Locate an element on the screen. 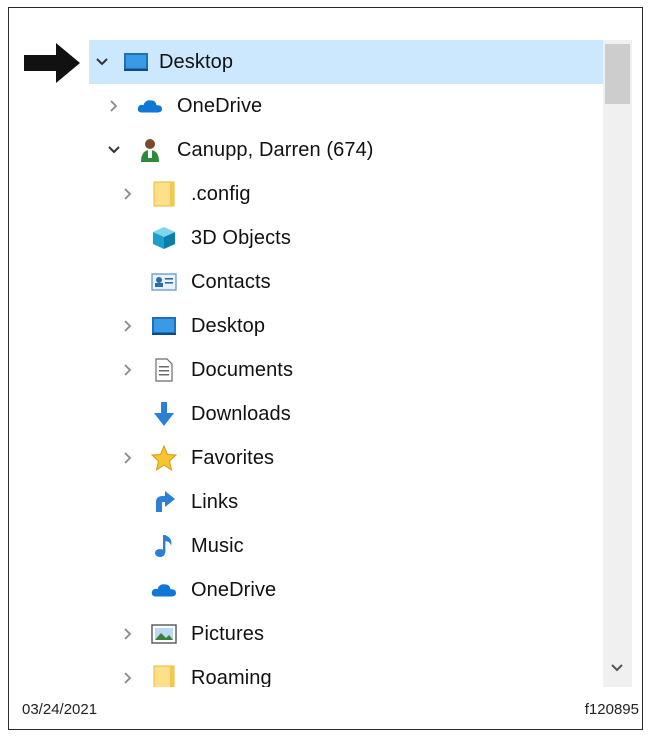 Image resolution: width=651 pixels, height=738 pixels. tree-item-documents: Documents is located at coordinates (346, 370).